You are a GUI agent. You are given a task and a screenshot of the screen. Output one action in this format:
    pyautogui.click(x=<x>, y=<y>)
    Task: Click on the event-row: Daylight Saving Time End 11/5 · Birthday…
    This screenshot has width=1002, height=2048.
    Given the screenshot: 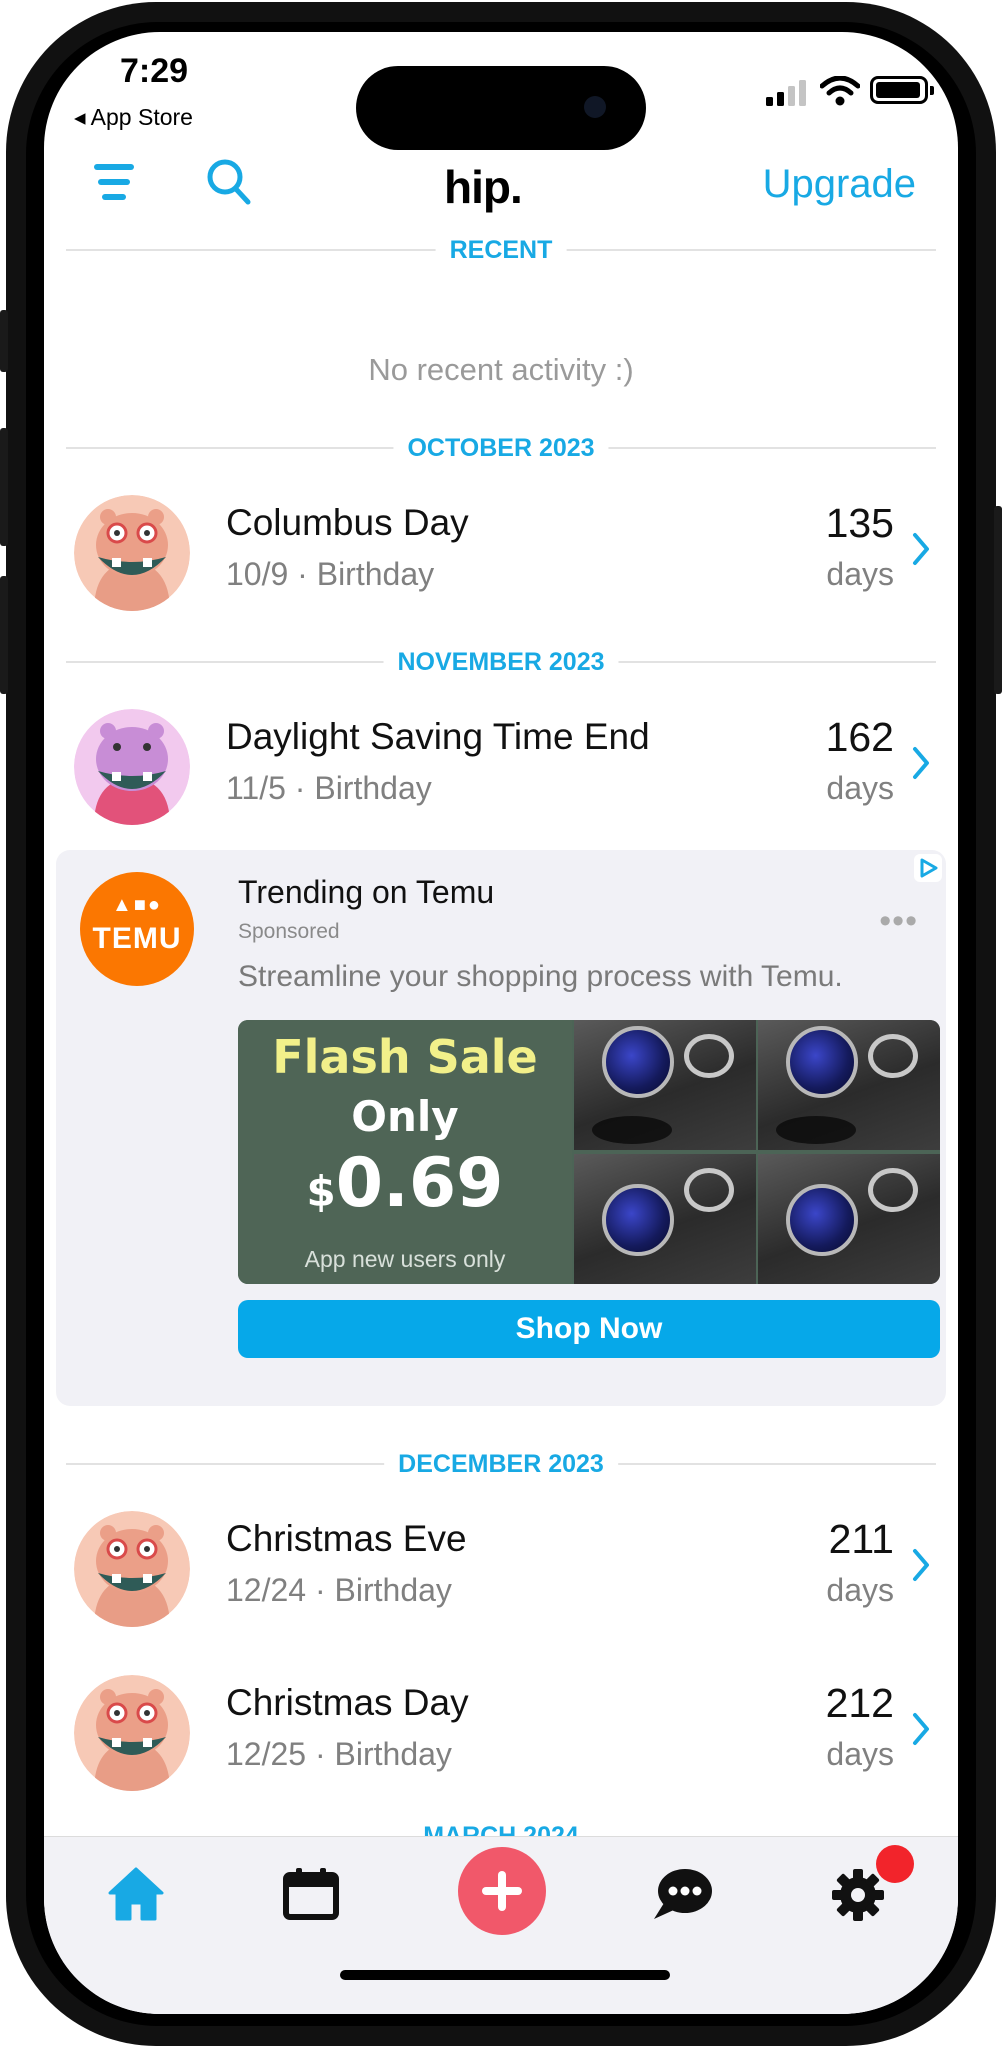 What is the action you would take?
    pyautogui.click(x=501, y=767)
    